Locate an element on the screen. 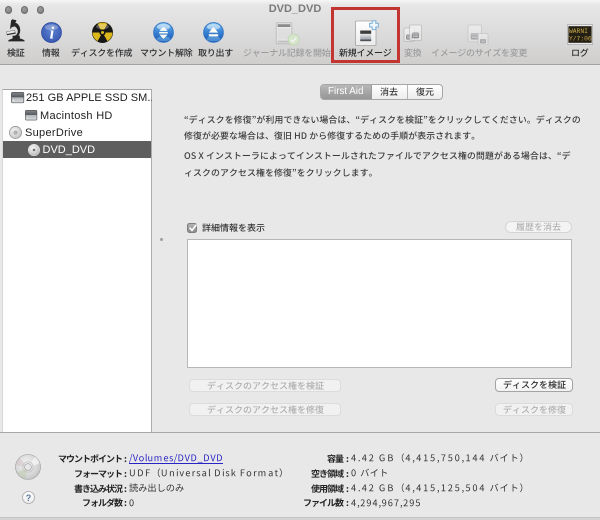  svg-text: Y/7:06 is located at coordinates (580, 39).